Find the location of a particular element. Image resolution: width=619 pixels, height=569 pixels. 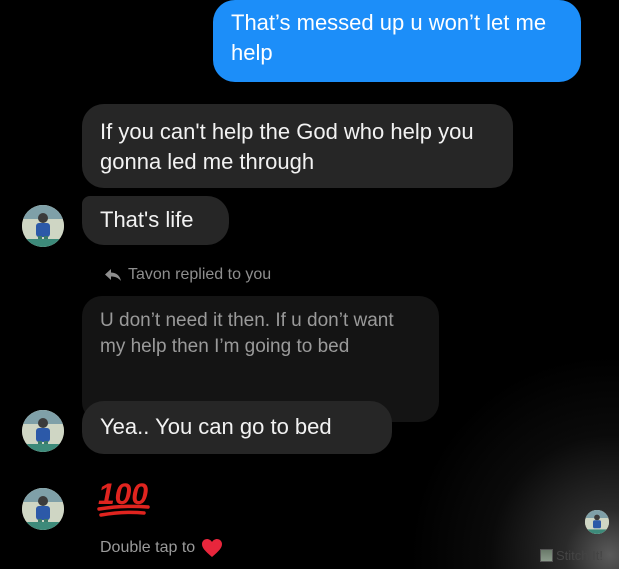

incoming-message-text: Yea.. You can go to bed is located at coordinates (216, 426).